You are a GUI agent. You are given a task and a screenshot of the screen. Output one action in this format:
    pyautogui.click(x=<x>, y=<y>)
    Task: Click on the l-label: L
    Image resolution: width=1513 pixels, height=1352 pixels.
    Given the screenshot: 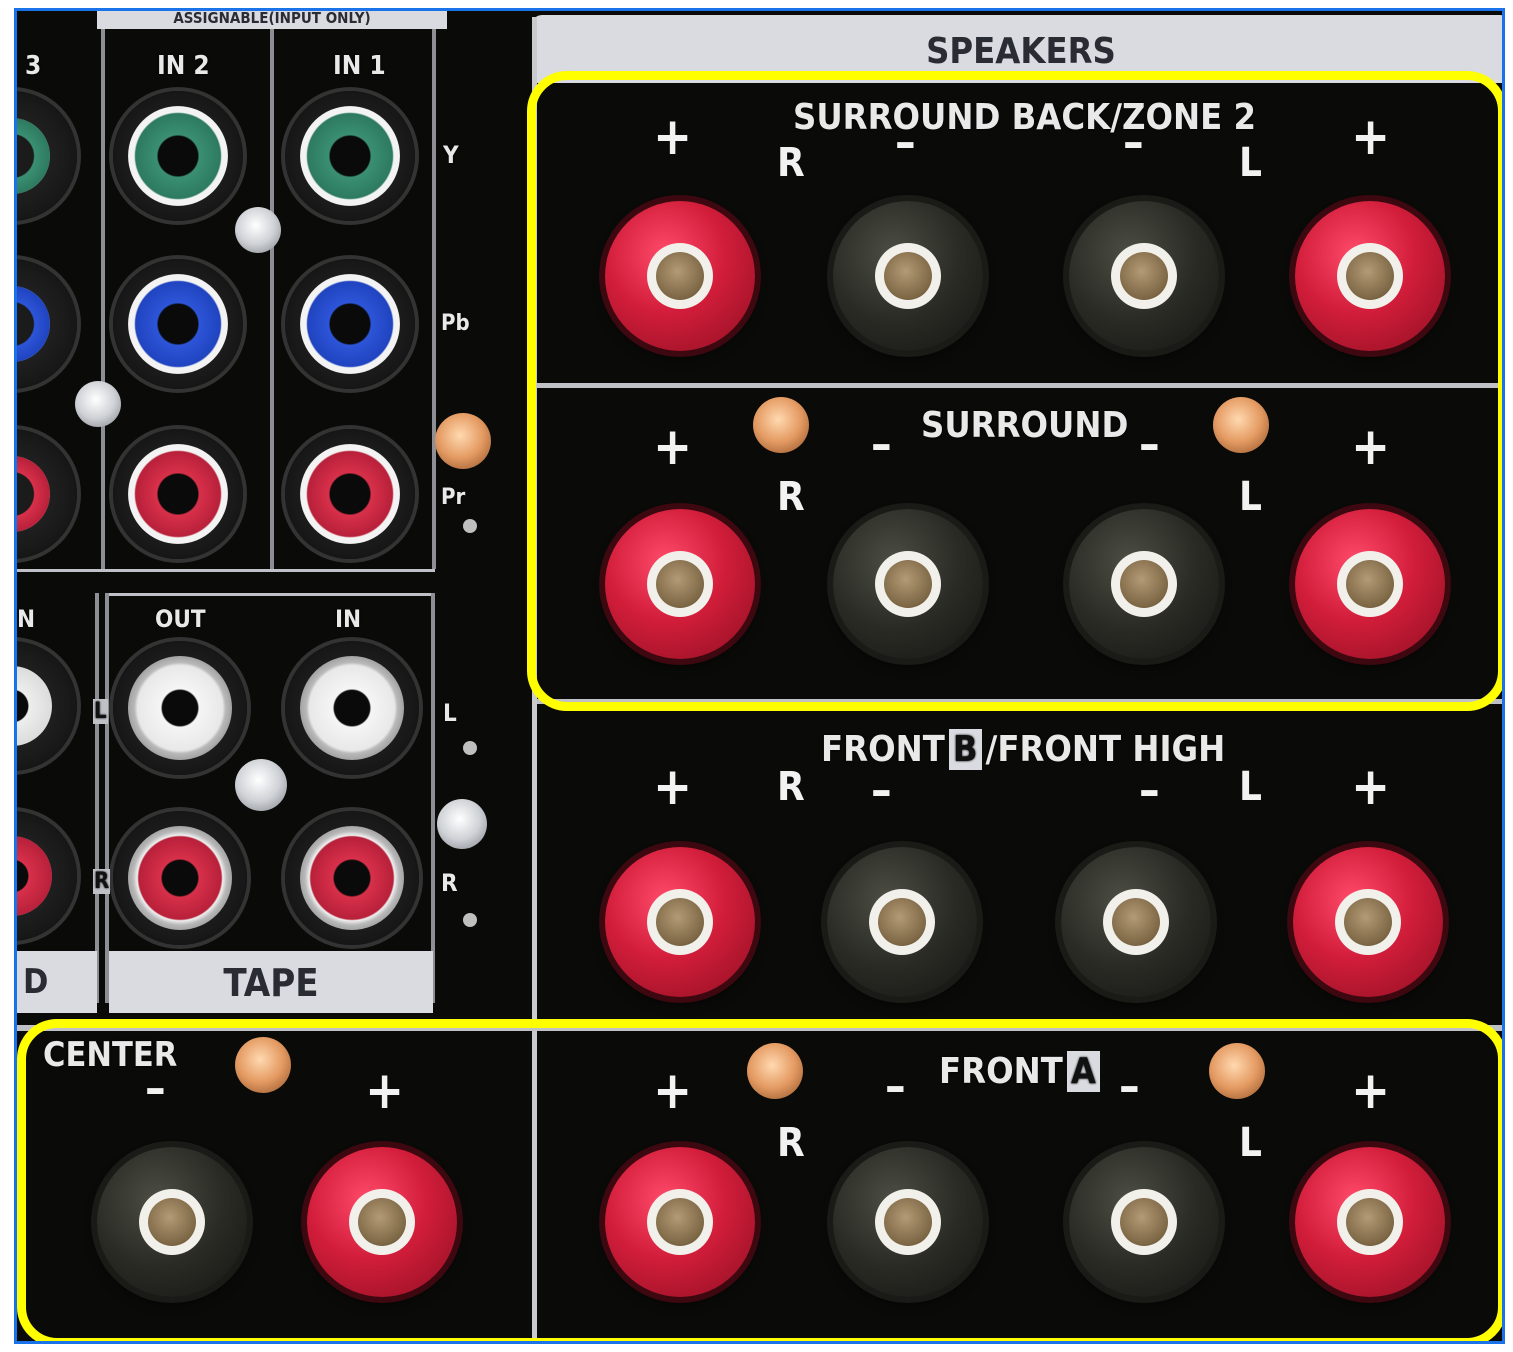 What is the action you would take?
    pyautogui.click(x=450, y=713)
    